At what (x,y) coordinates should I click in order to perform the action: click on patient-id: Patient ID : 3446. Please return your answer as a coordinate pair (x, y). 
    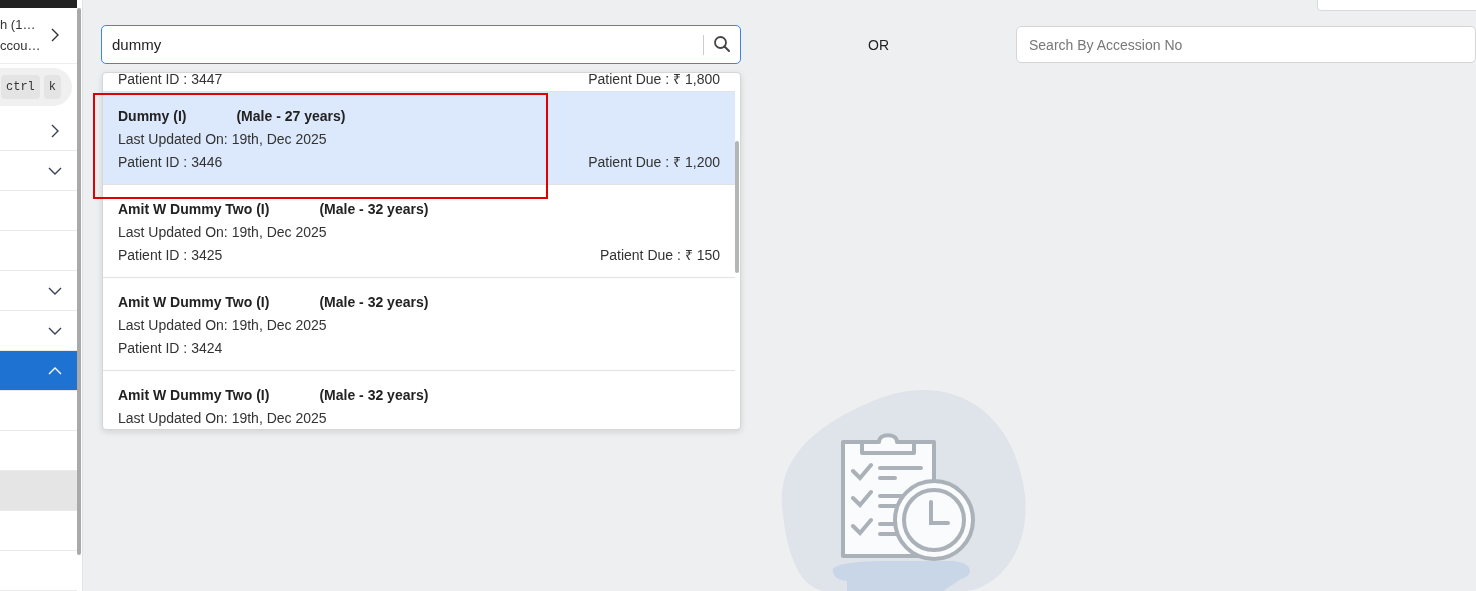
    Looking at the image, I should click on (170, 162).